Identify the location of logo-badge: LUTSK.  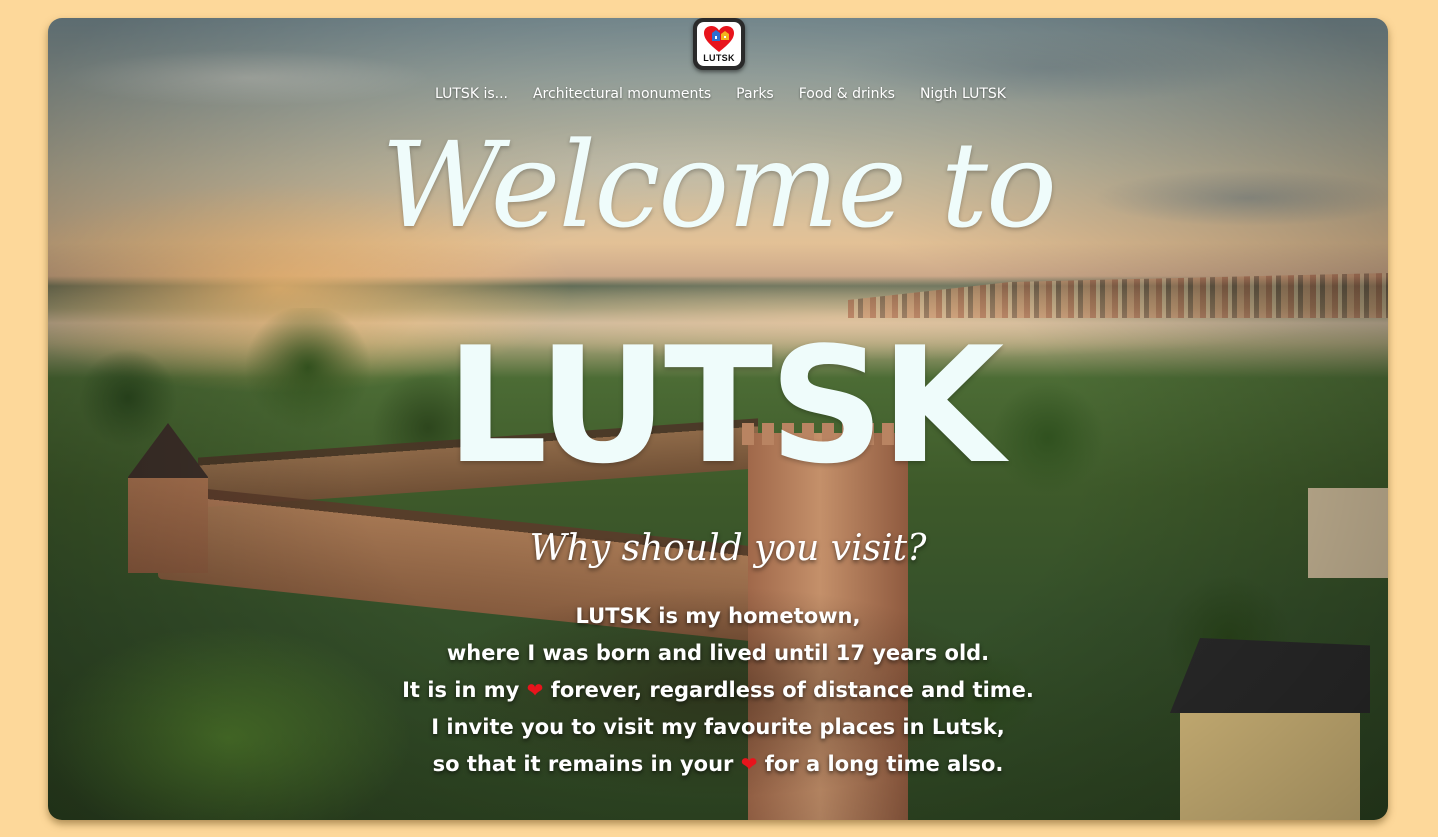
(719, 44).